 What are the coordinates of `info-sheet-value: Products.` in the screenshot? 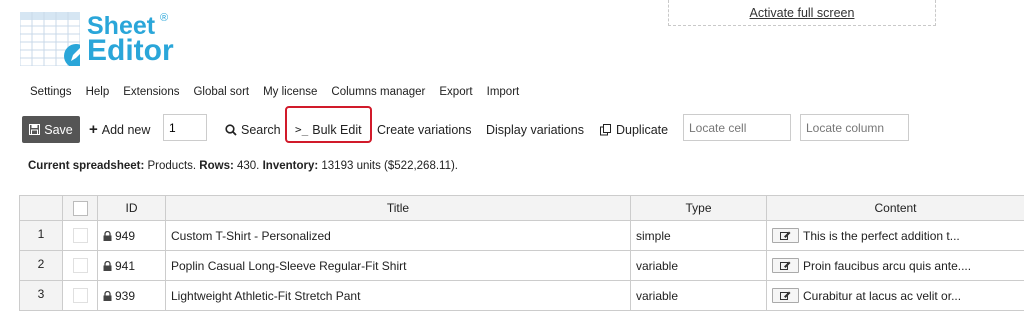 It's located at (172, 166).